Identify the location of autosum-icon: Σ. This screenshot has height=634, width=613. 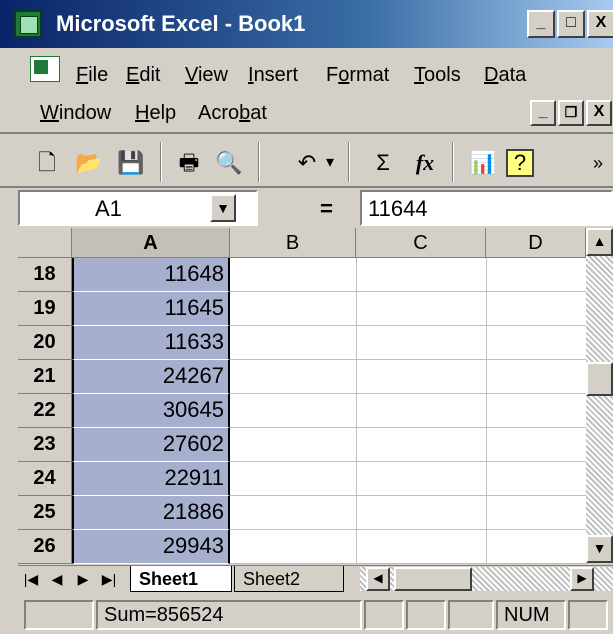
(383, 163).